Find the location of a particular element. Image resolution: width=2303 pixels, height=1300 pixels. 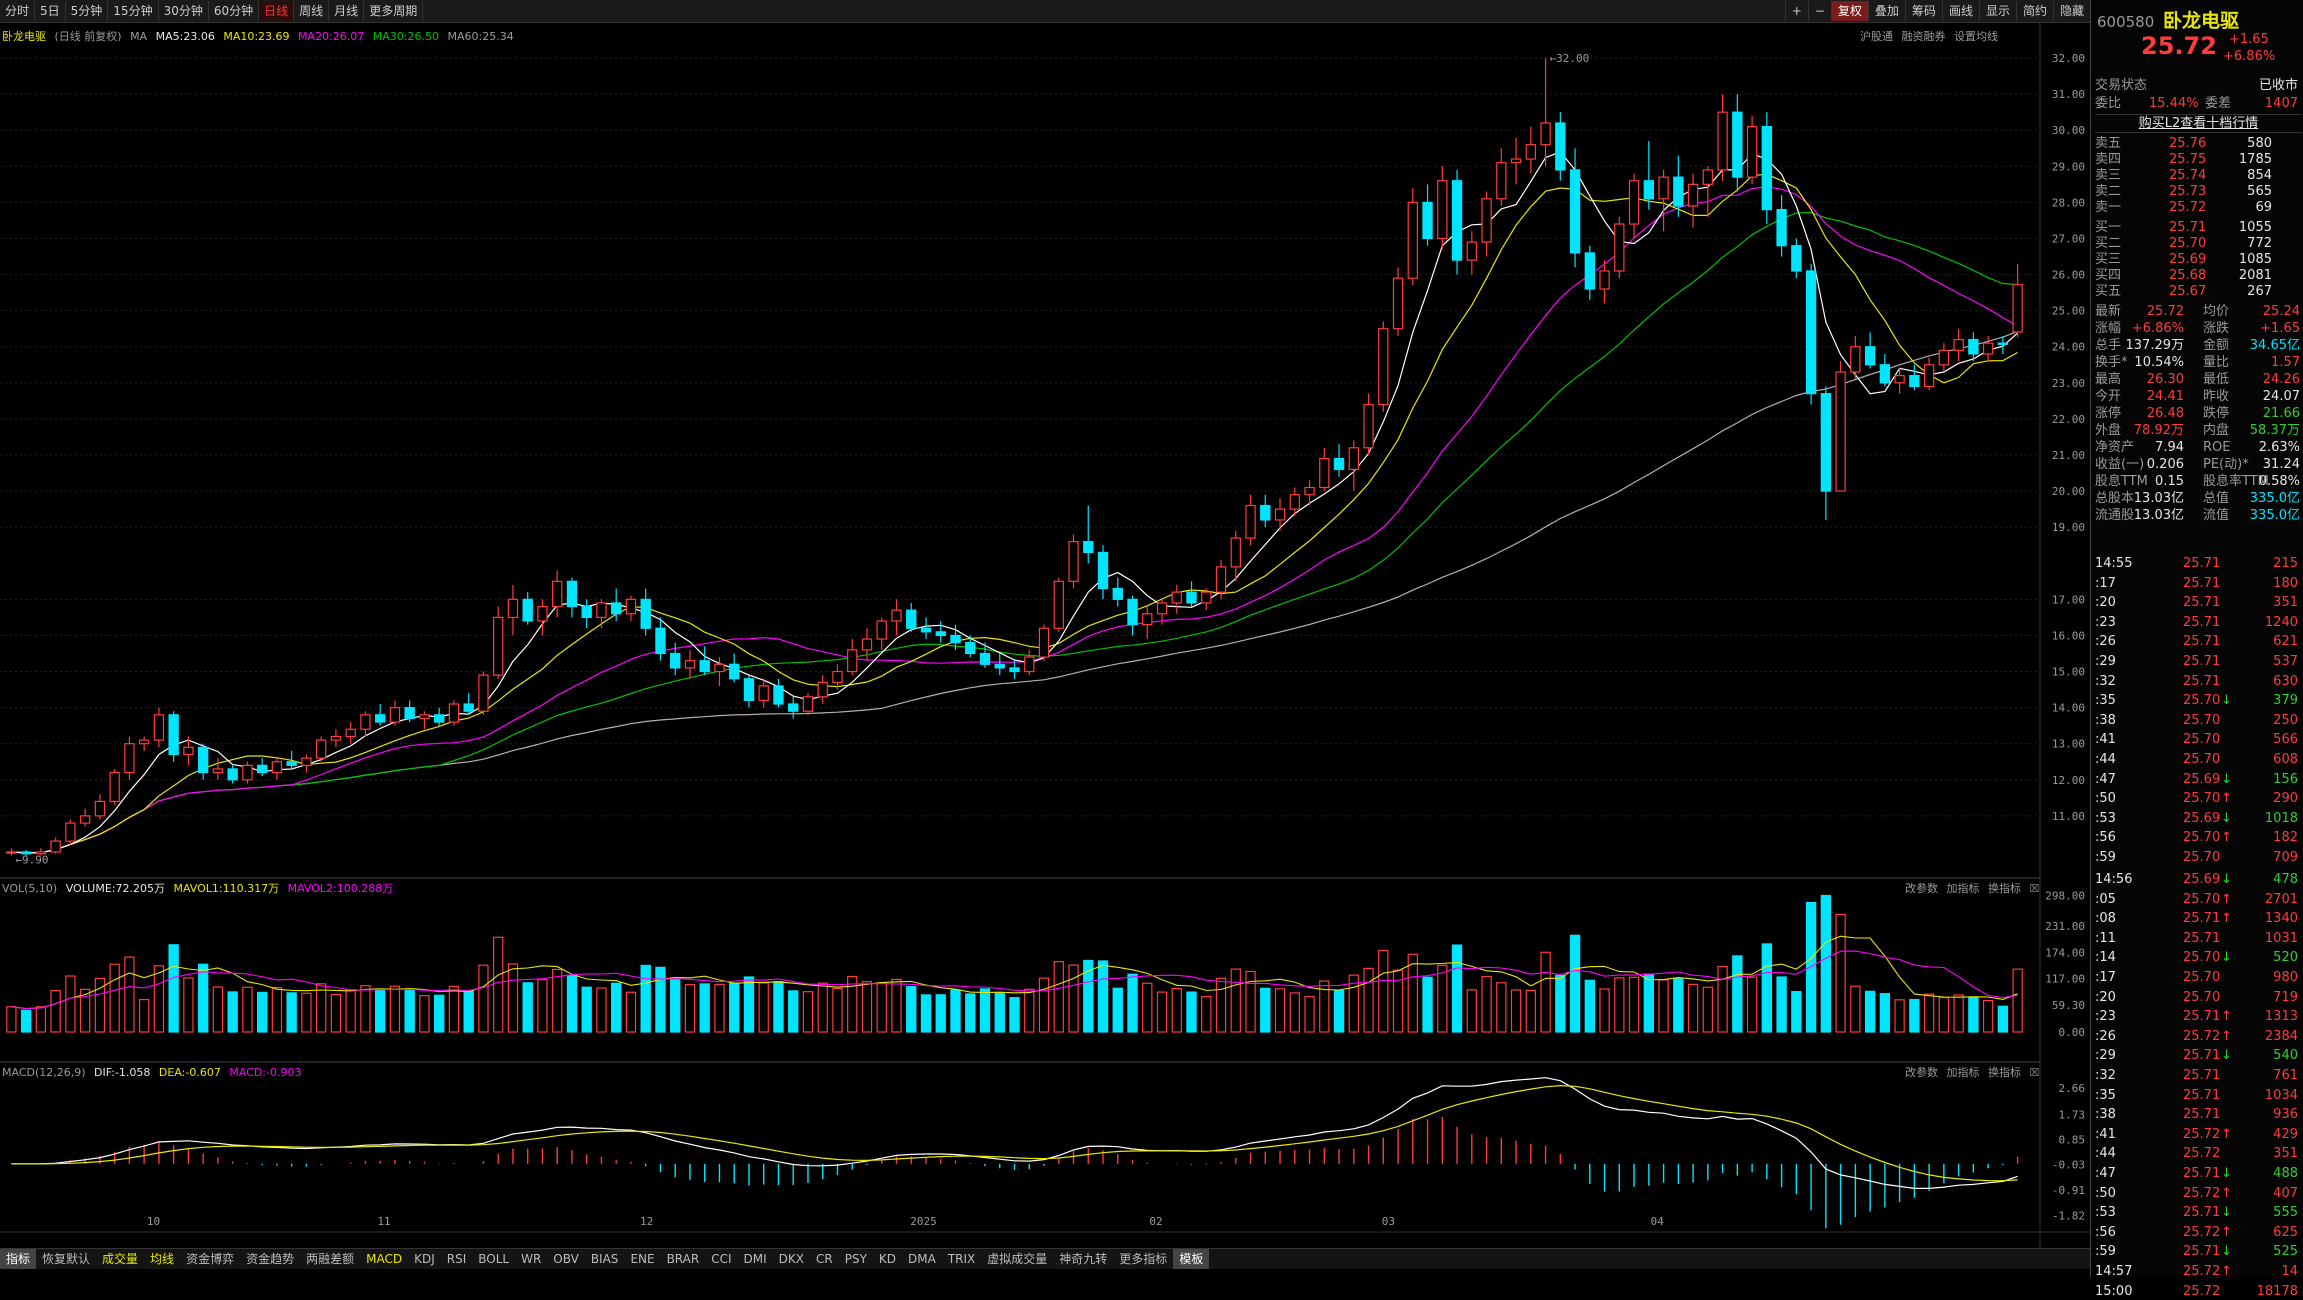

price-tick-label: 29.00 is located at coordinates (2068, 166).